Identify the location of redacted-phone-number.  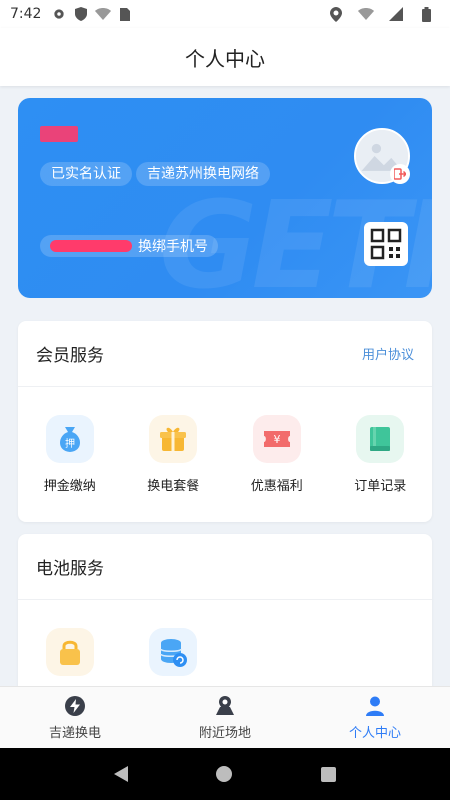
(91, 246).